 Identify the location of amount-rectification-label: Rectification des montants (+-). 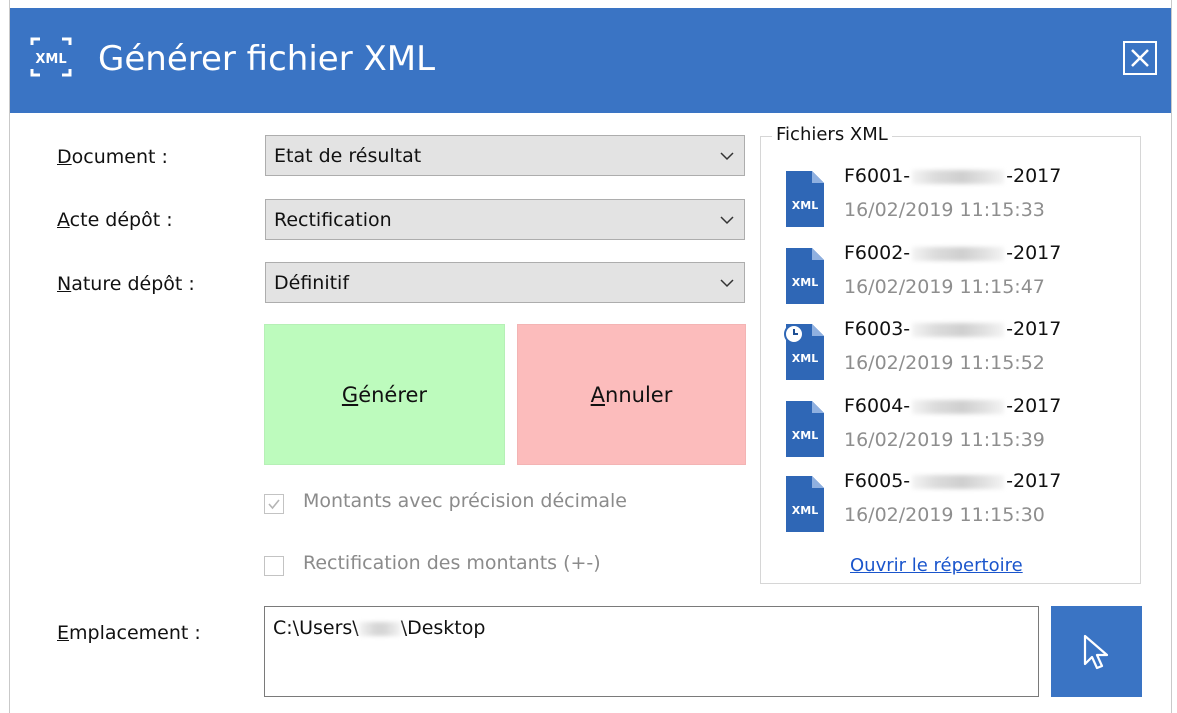
(452, 563).